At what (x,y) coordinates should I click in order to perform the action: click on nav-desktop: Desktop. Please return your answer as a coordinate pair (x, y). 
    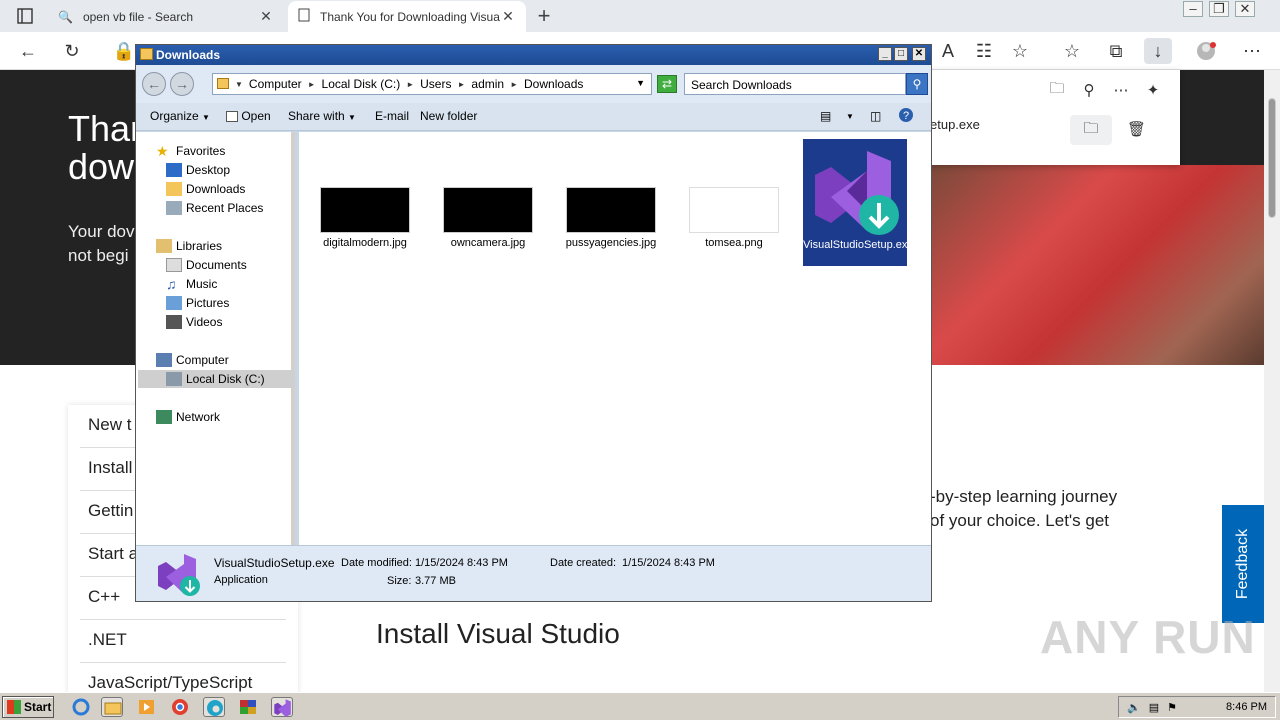
    Looking at the image, I should click on (198, 170).